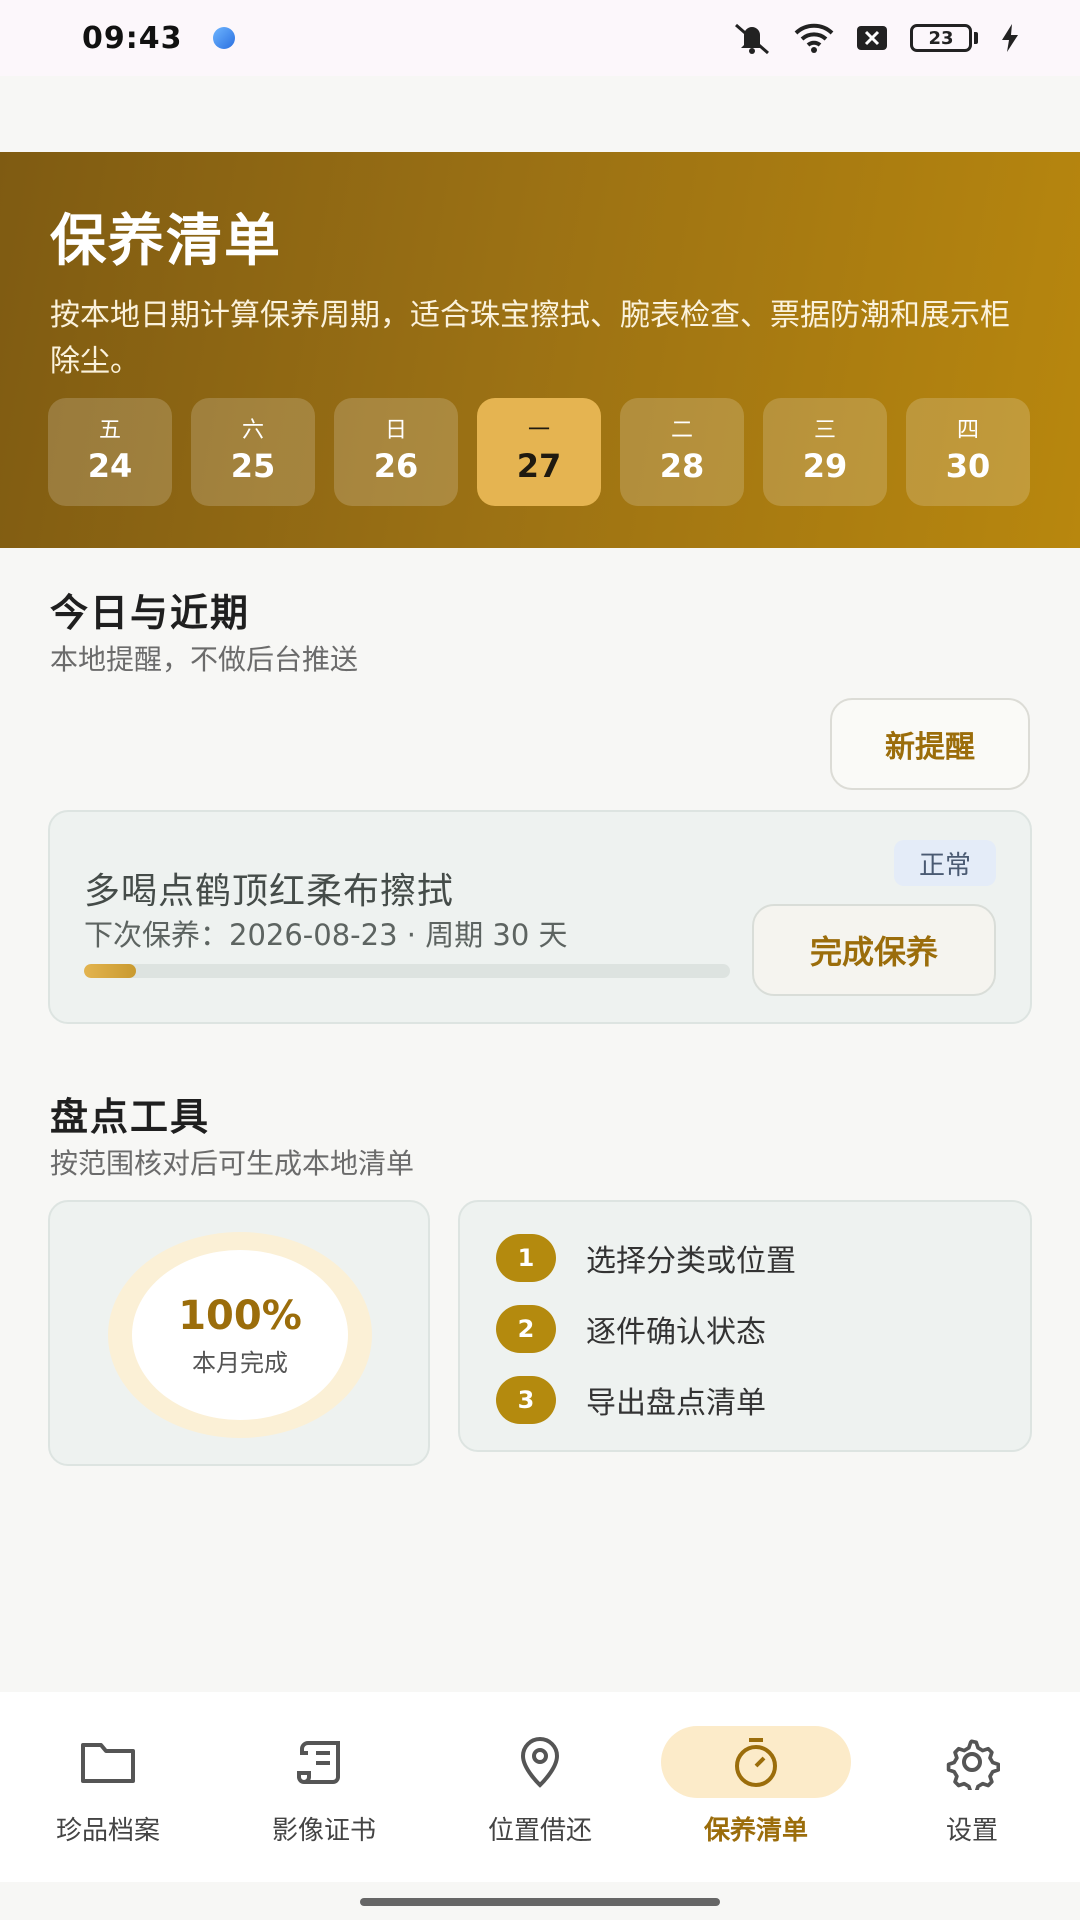  What do you see at coordinates (930, 744) in the screenshot?
I see `new-reminder-button: 新提醒` at bounding box center [930, 744].